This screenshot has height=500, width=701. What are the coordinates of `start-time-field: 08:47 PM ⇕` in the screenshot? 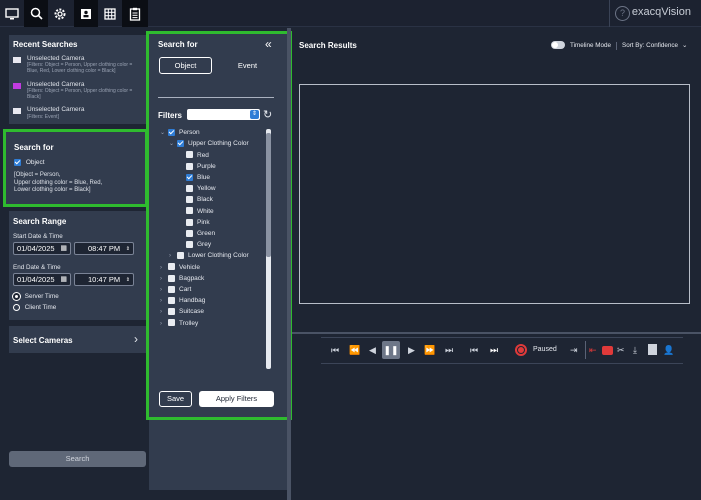 It's located at (104, 248).